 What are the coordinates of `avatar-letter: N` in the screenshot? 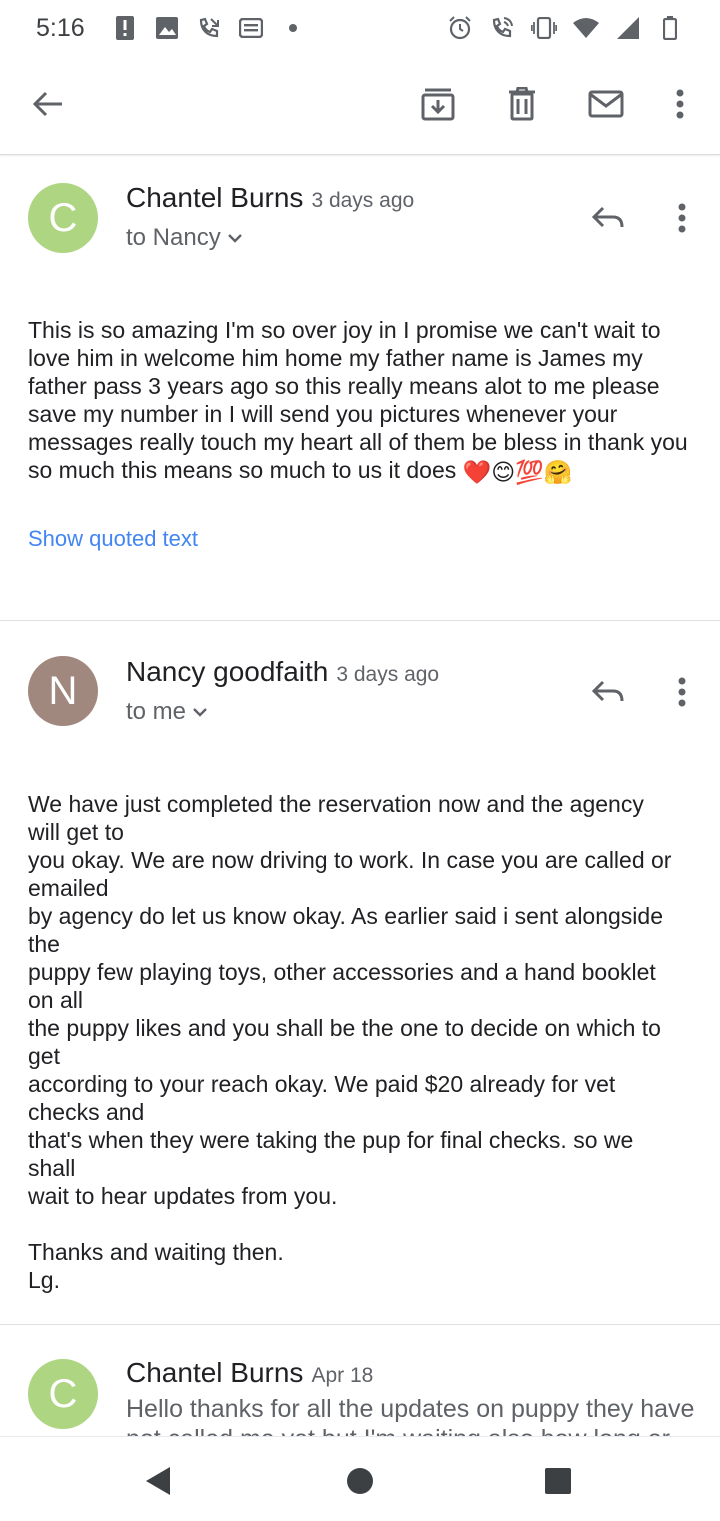 It's located at (63, 690).